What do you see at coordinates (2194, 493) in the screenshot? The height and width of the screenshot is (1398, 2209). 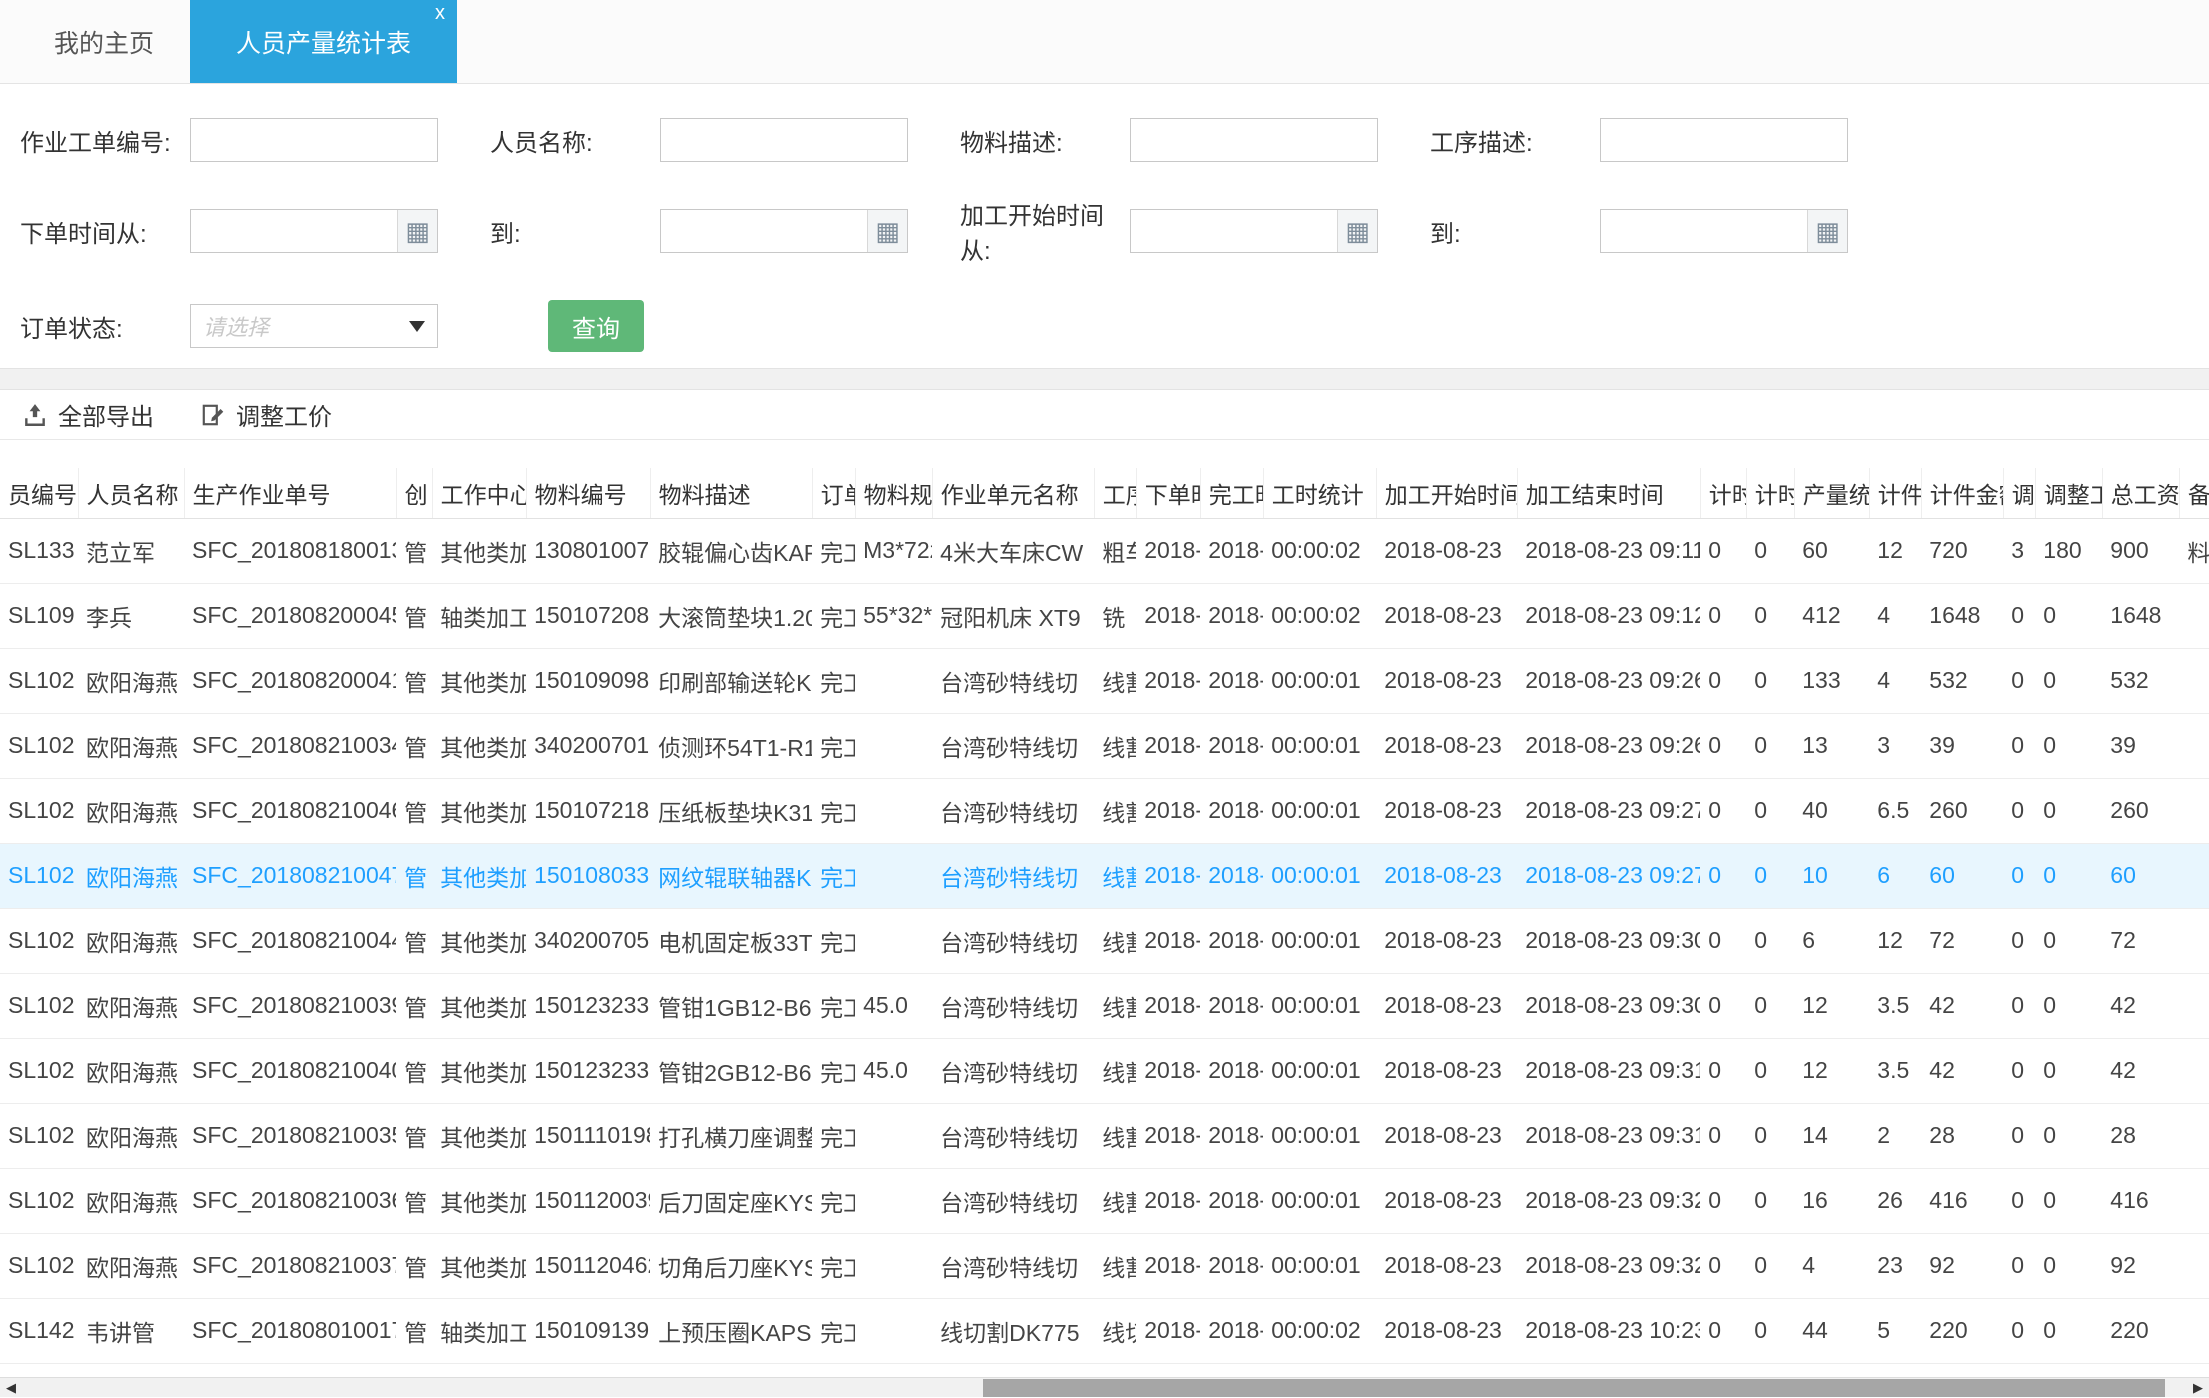 I see `column-header: 备注` at bounding box center [2194, 493].